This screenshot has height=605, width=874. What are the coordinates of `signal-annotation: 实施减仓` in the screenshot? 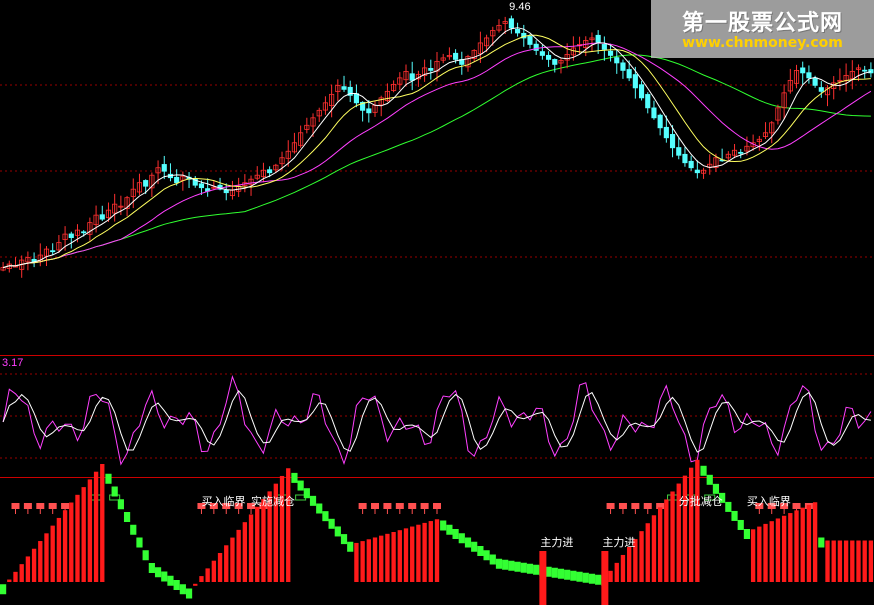 It's located at (273, 501).